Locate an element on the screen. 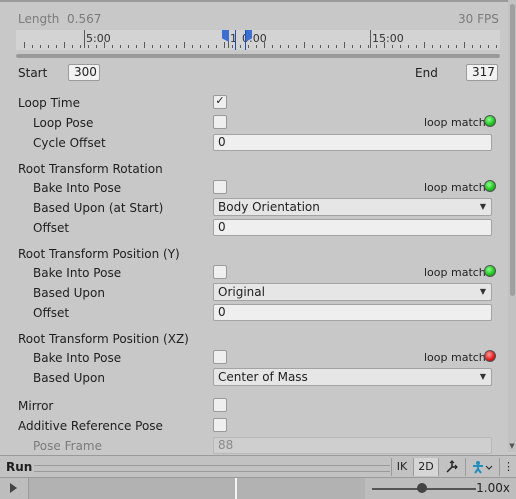 Image resolution: width=516 pixels, height=499 pixels. additive-label: Additive Reference Pose is located at coordinates (90, 426).